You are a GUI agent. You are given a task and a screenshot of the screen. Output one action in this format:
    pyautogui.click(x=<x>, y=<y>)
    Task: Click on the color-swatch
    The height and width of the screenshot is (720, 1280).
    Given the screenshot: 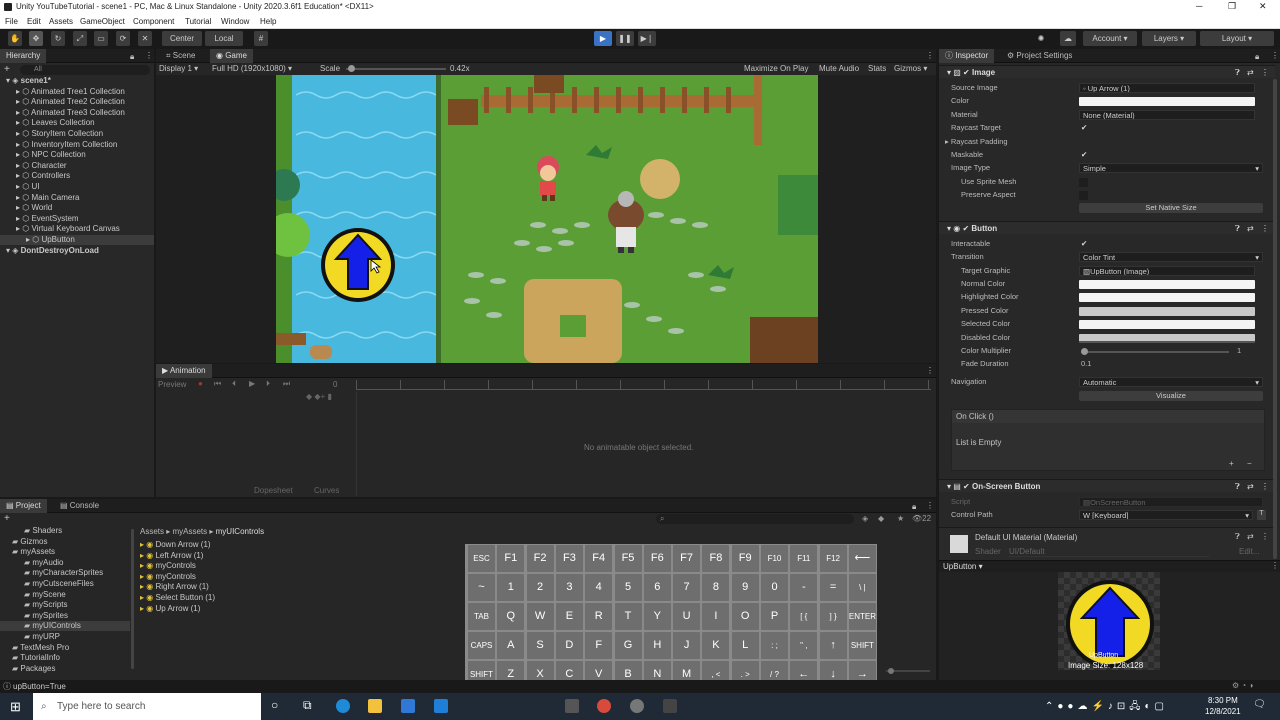 What is the action you would take?
    pyautogui.click(x=1167, y=101)
    